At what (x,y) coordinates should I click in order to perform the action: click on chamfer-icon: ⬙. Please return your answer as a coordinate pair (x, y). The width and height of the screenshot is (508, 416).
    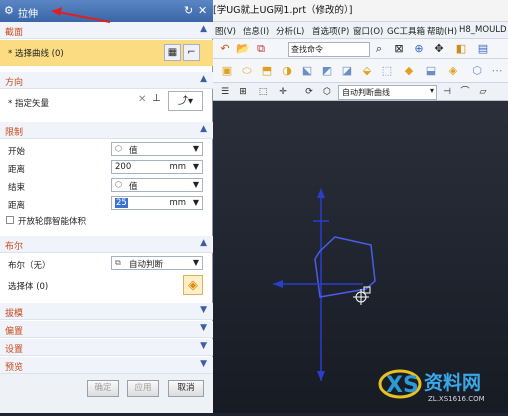
    Looking at the image, I should click on (367, 71).